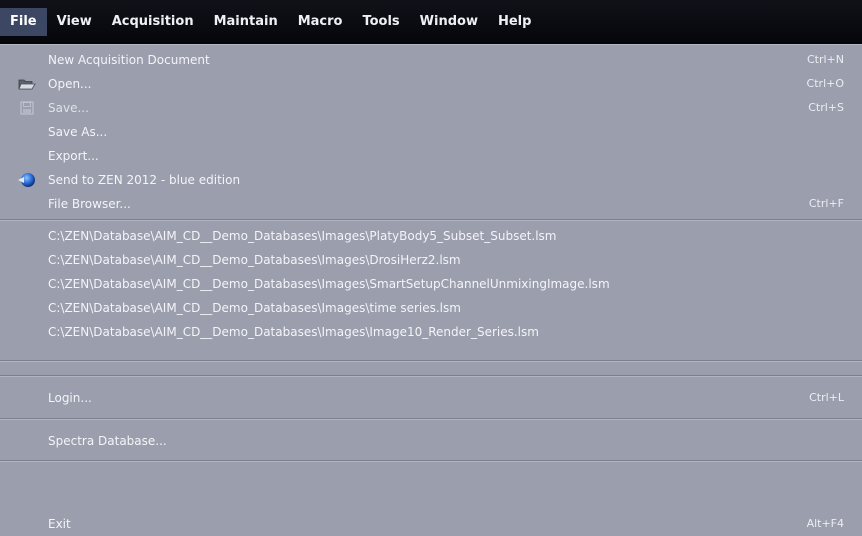  I want to click on menu-item-label: Exit, so click(59, 524).